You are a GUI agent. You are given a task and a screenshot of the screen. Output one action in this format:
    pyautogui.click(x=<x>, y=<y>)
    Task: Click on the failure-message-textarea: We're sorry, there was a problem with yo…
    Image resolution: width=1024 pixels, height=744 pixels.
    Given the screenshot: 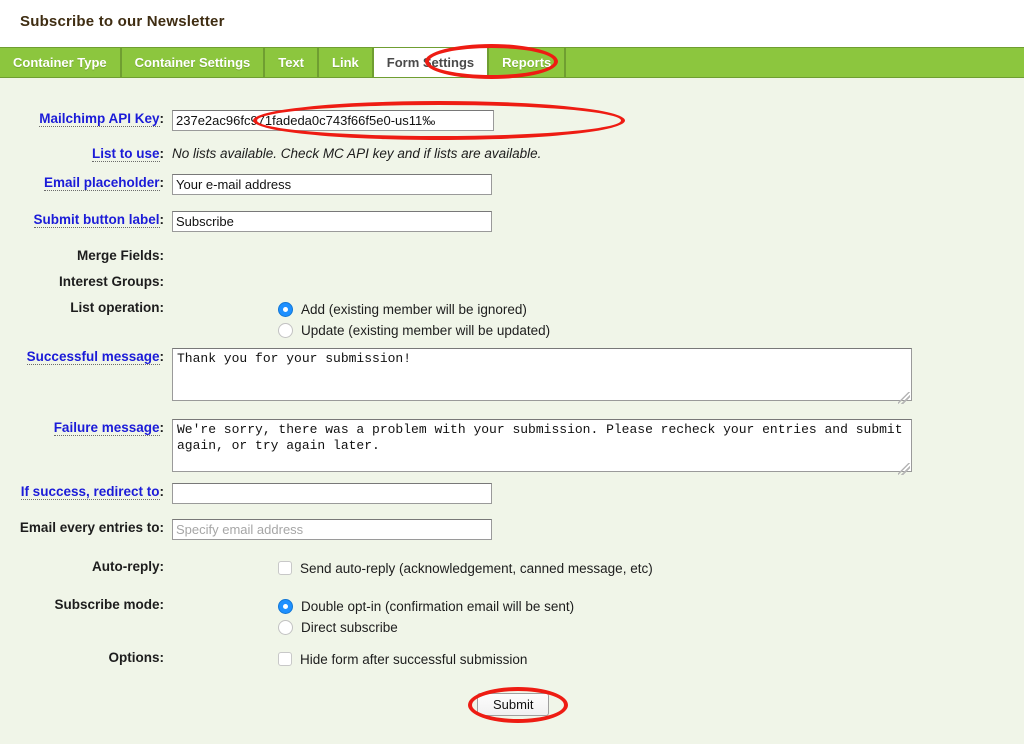 What is the action you would take?
    pyautogui.click(x=542, y=445)
    